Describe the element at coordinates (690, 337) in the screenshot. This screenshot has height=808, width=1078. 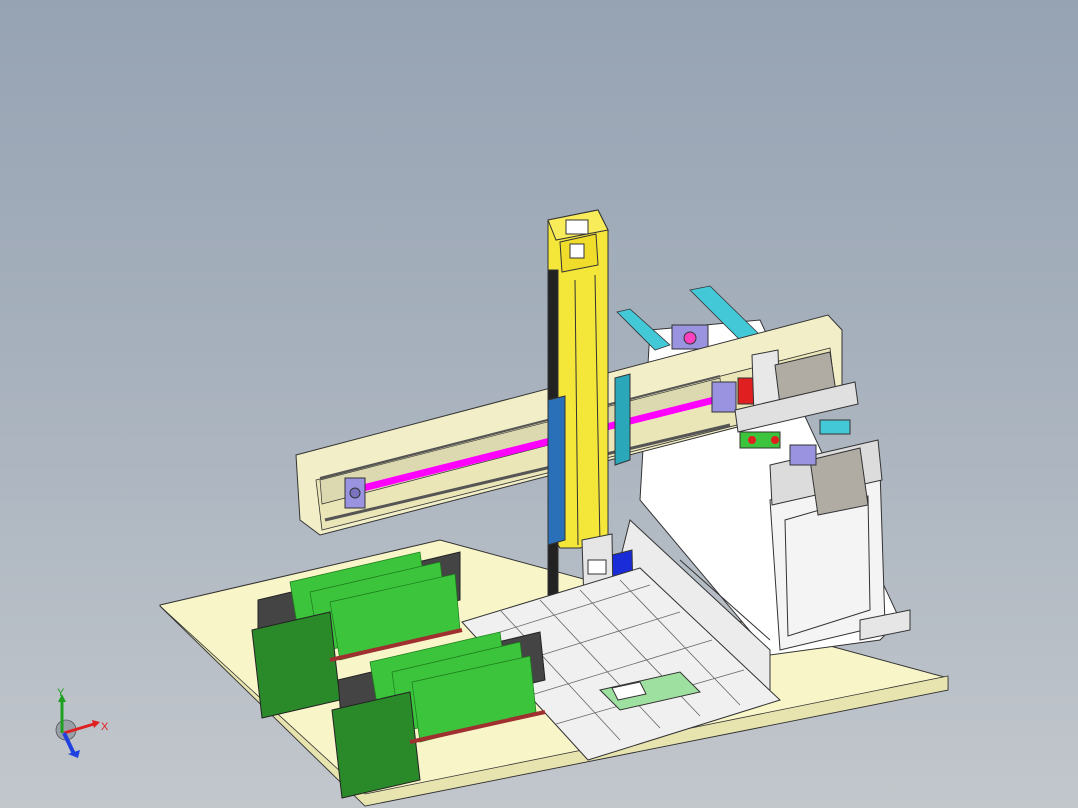
I see `bearing-block-back` at that location.